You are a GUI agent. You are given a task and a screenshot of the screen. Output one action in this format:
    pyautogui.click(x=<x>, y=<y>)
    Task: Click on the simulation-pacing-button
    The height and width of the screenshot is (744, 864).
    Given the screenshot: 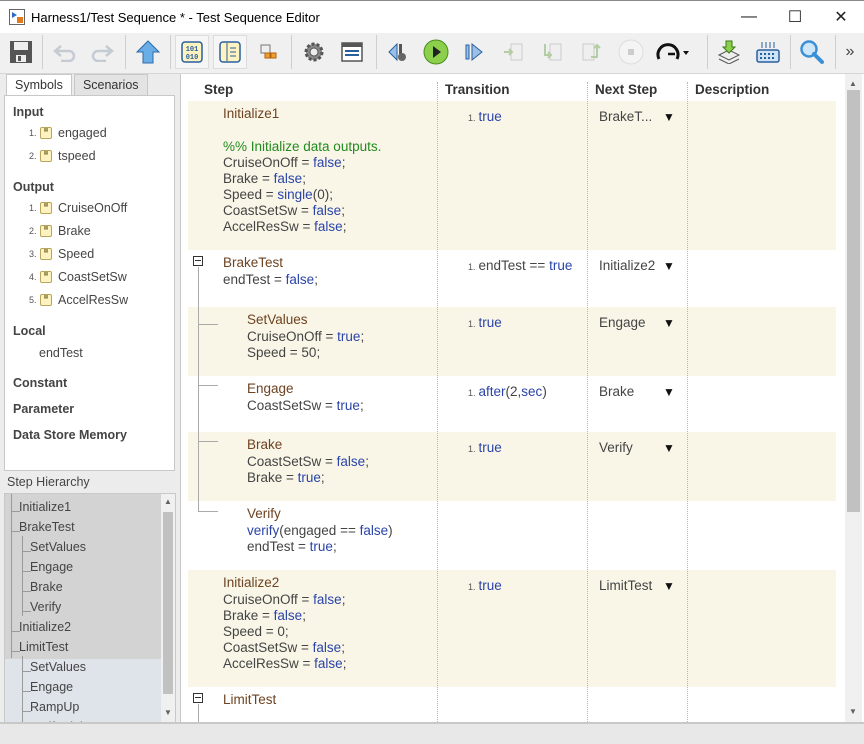 What is the action you would take?
    pyautogui.click(x=674, y=52)
    